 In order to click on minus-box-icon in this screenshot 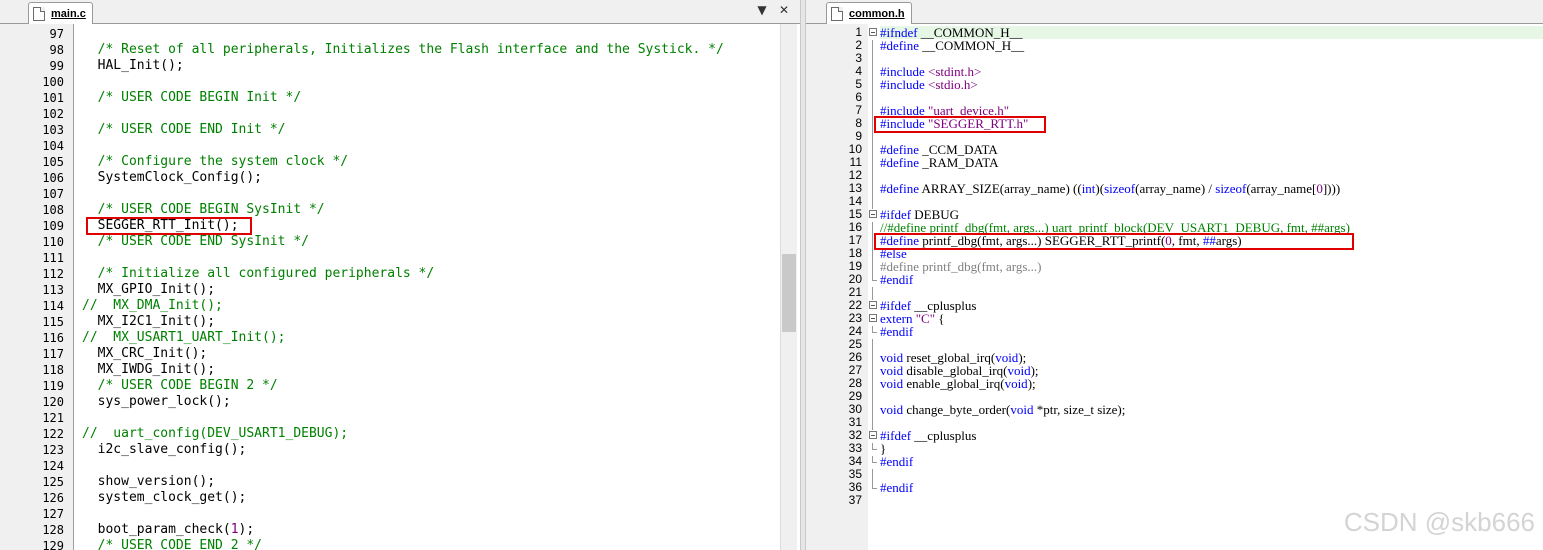, I will do `click(873, 435)`.